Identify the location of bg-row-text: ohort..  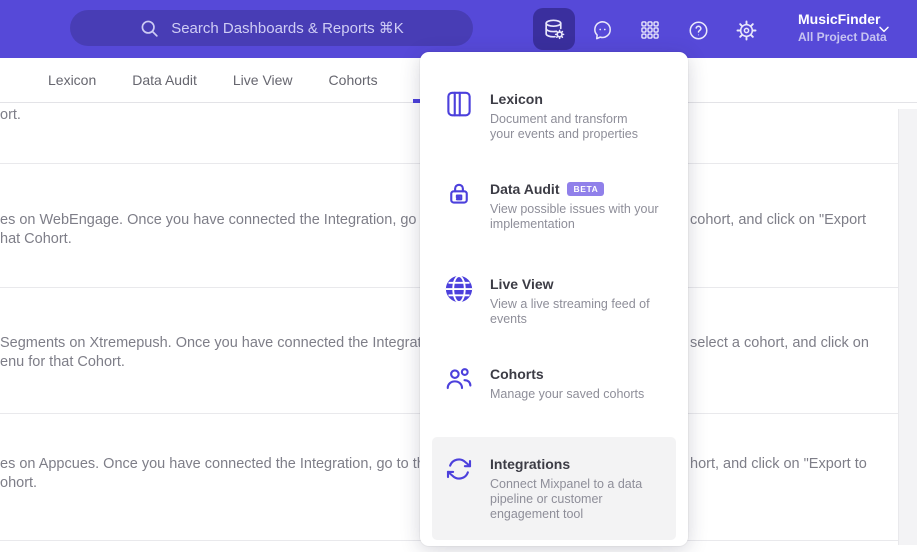
(19, 483).